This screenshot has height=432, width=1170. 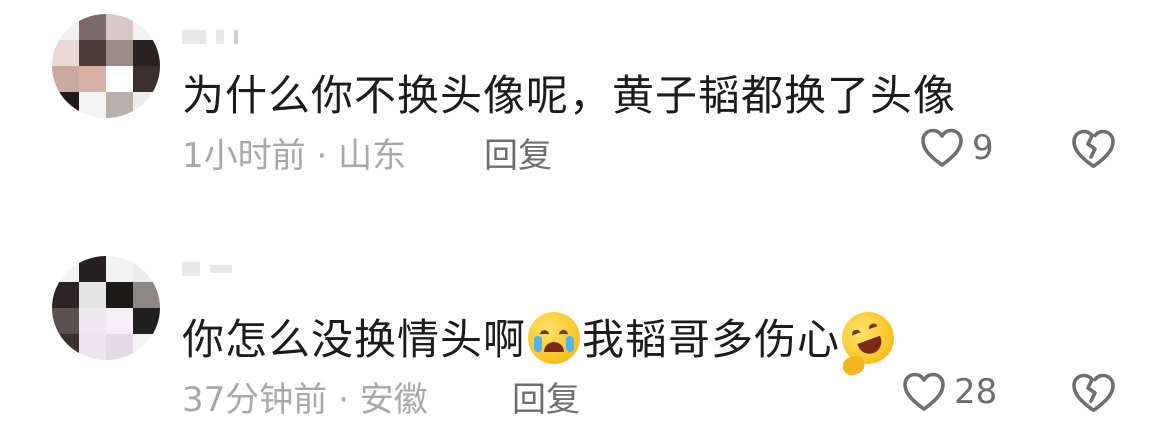 I want to click on like-button: 28, so click(x=948, y=392).